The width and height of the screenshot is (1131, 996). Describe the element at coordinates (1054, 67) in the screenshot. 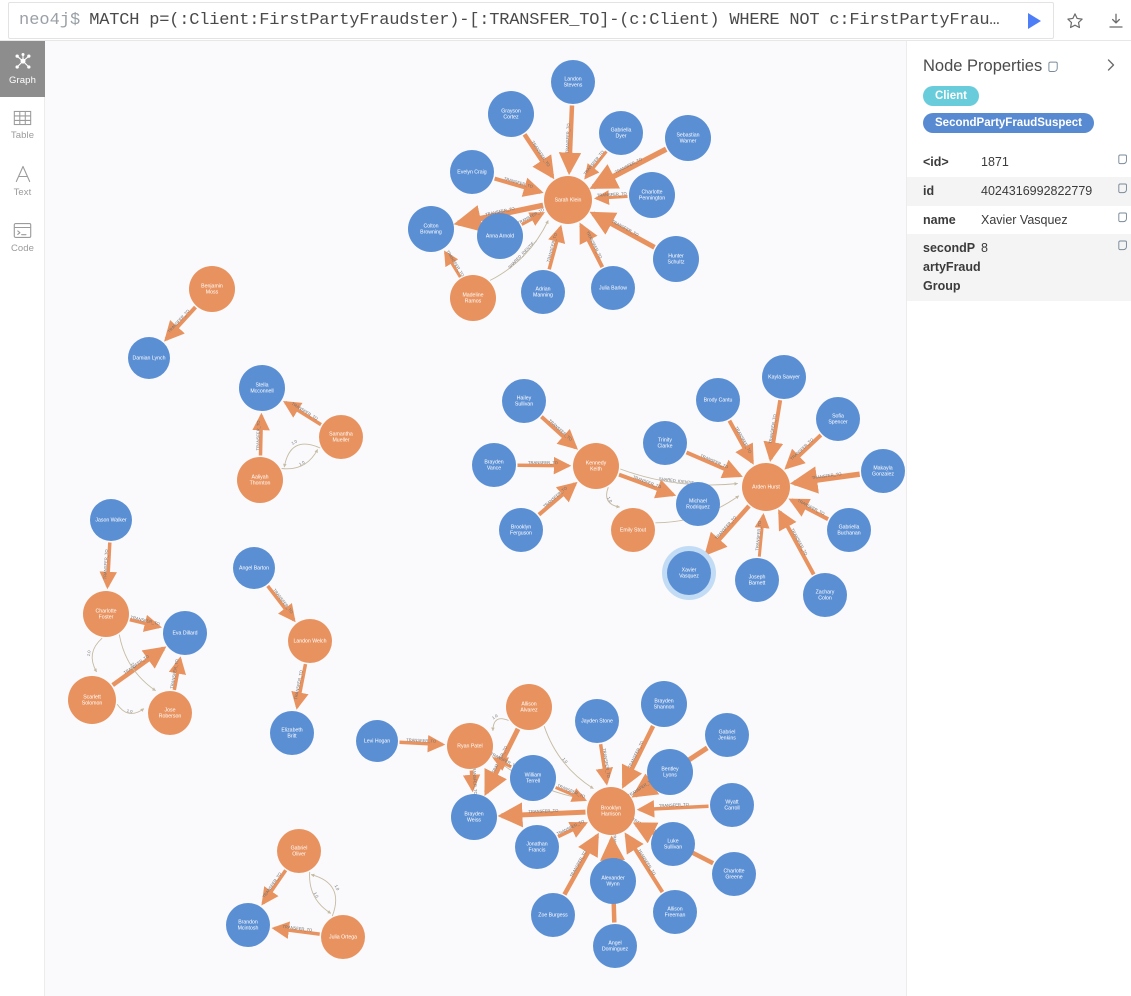

I see `copy-all-icon` at that location.